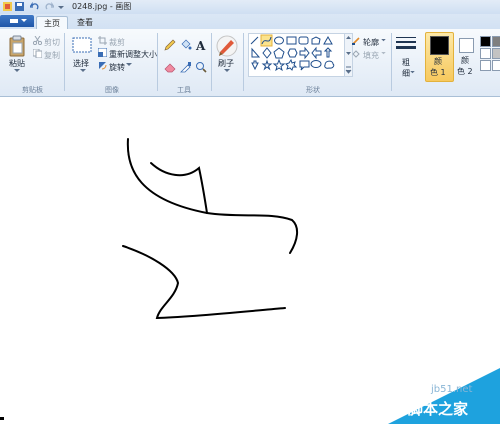 This screenshot has width=500, height=426. Describe the element at coordinates (17, 46) in the screenshot. I see `paste-icon` at that location.